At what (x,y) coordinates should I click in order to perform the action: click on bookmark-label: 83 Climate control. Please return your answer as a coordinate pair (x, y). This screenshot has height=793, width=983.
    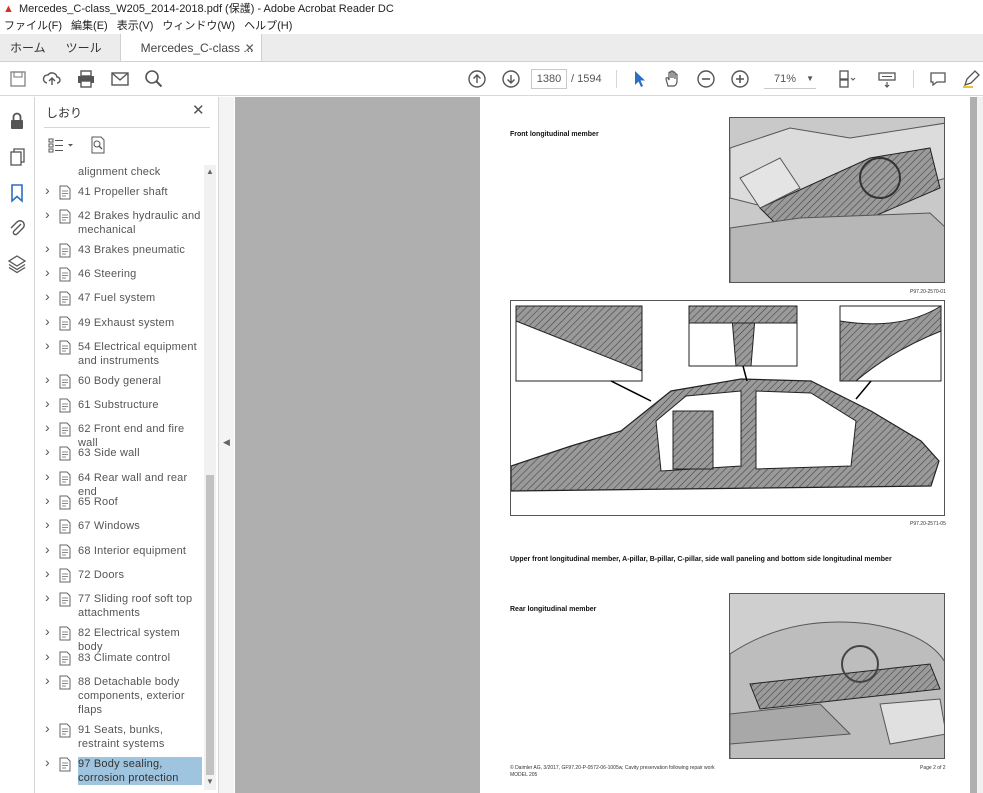
    Looking at the image, I should click on (124, 658).